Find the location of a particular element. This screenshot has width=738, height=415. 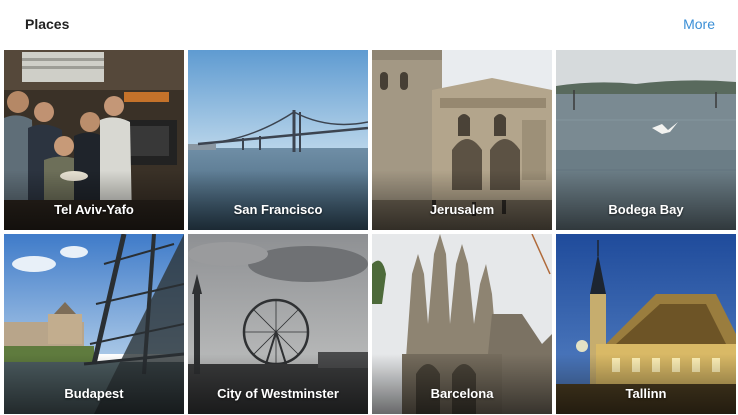

place-tile-westminster: City of Westminster is located at coordinates (278, 324).